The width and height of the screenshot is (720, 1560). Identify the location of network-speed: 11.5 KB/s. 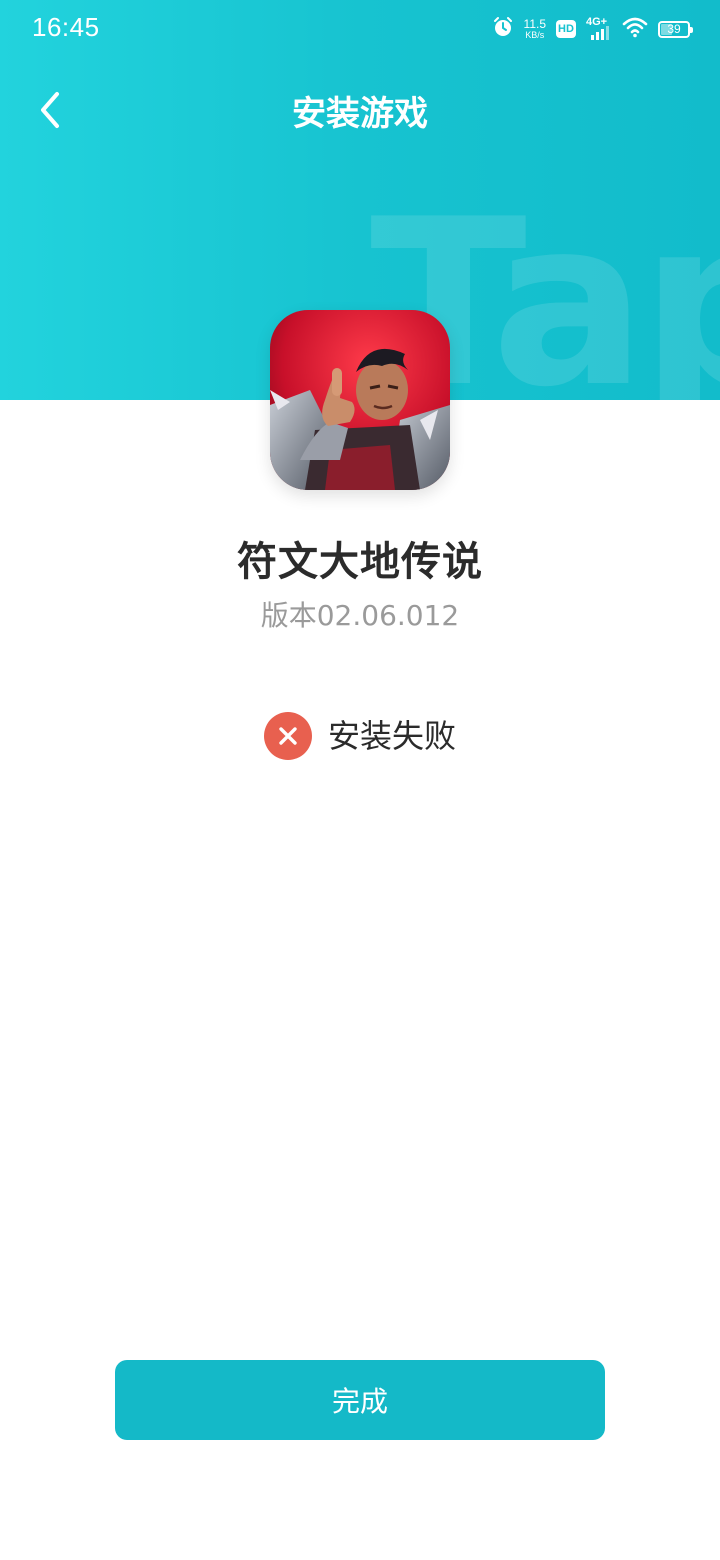
(535, 29).